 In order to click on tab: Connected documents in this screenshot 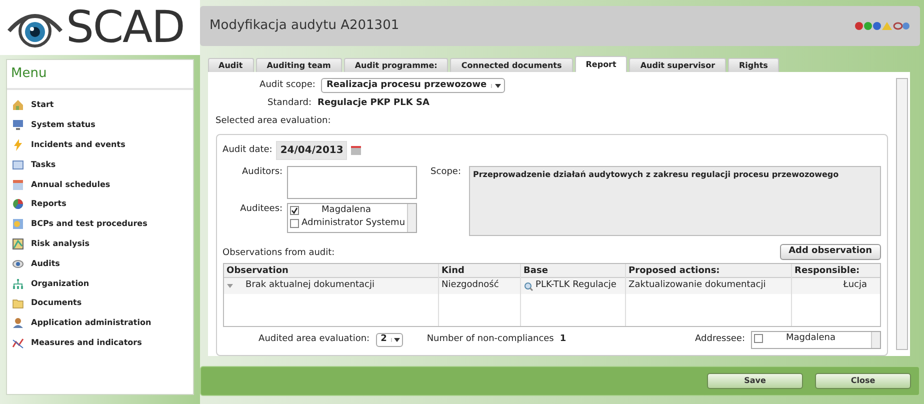, I will do `click(511, 65)`.